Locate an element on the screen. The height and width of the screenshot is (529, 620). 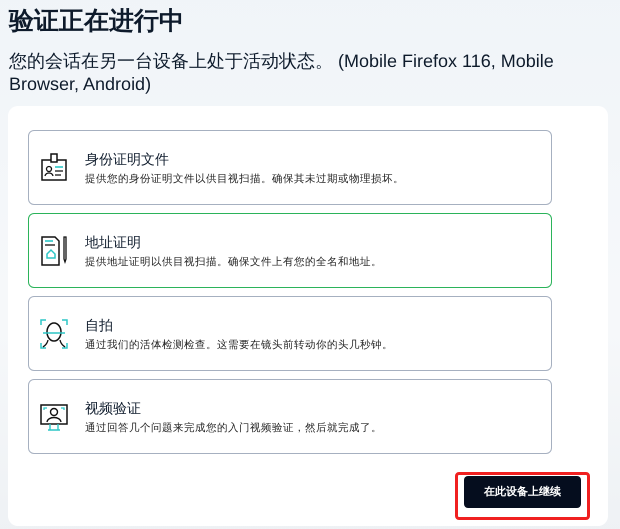
option-description: 提供地址证明以供目视扫描。确保文件上有您的全名和地址。 is located at coordinates (233, 261).